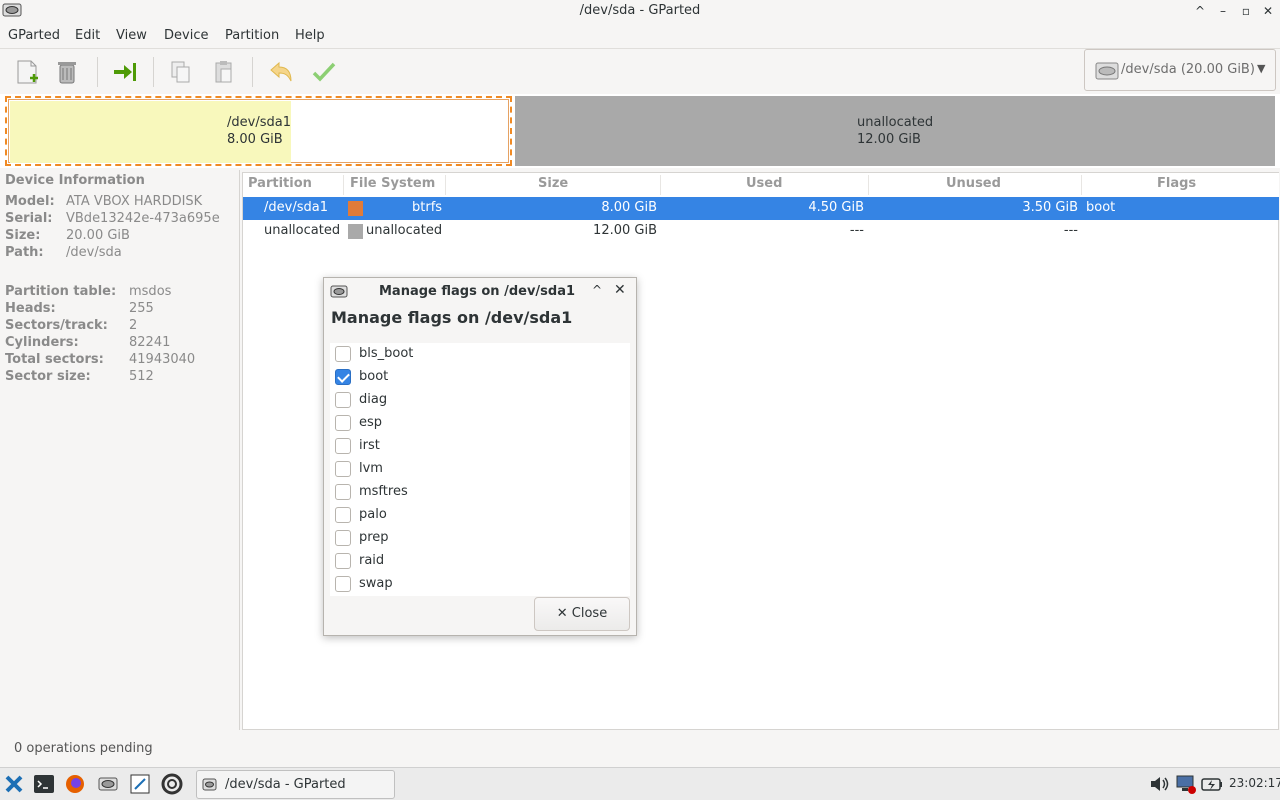 The height and width of the screenshot is (800, 1280). Describe the element at coordinates (224, 72) in the screenshot. I see `paste-icon` at that location.